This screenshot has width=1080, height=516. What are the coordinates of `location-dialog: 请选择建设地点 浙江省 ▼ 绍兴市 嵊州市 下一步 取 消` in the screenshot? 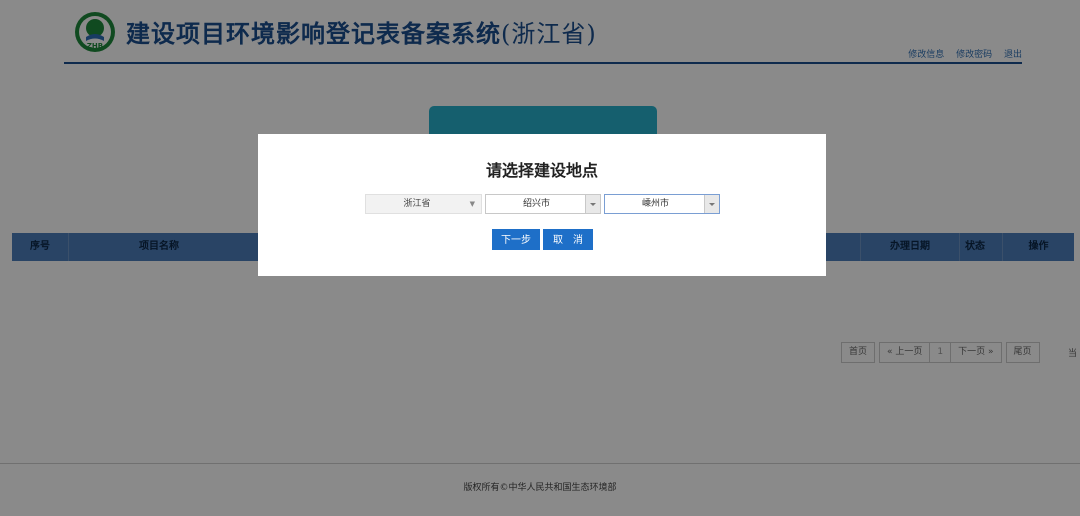 It's located at (542, 205).